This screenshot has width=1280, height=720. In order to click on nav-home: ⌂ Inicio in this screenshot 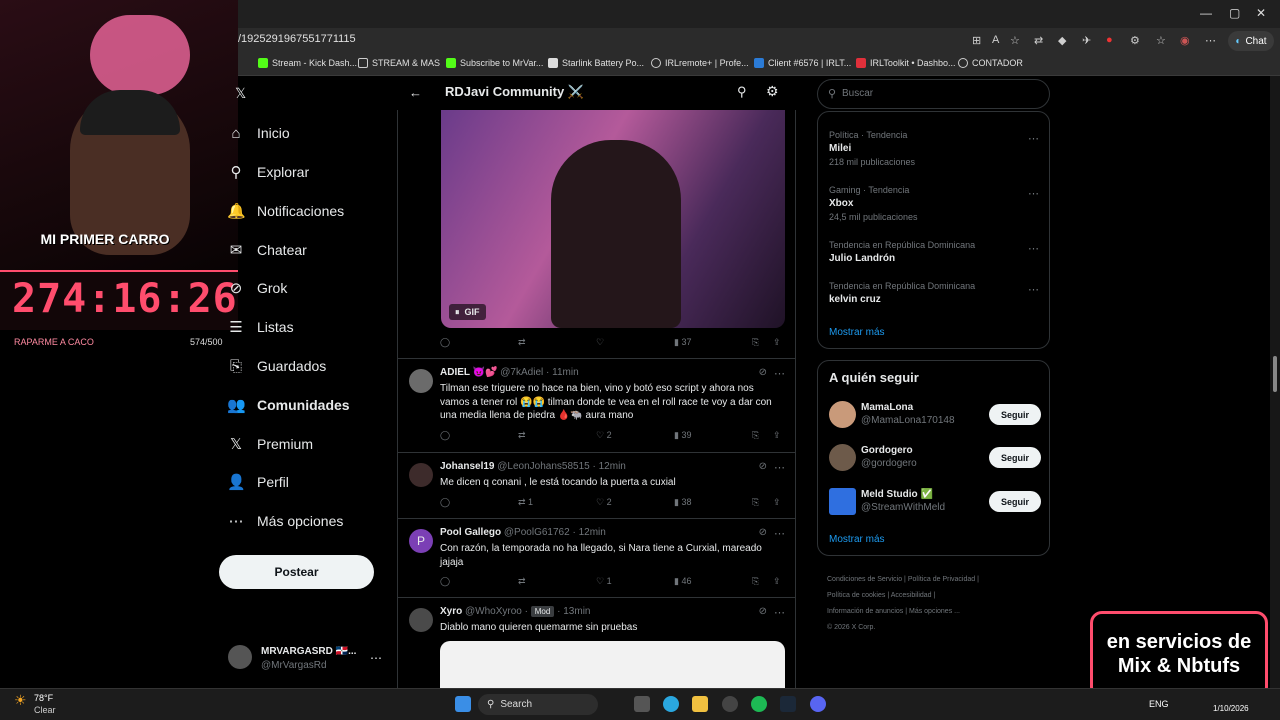, I will do `click(258, 133)`.